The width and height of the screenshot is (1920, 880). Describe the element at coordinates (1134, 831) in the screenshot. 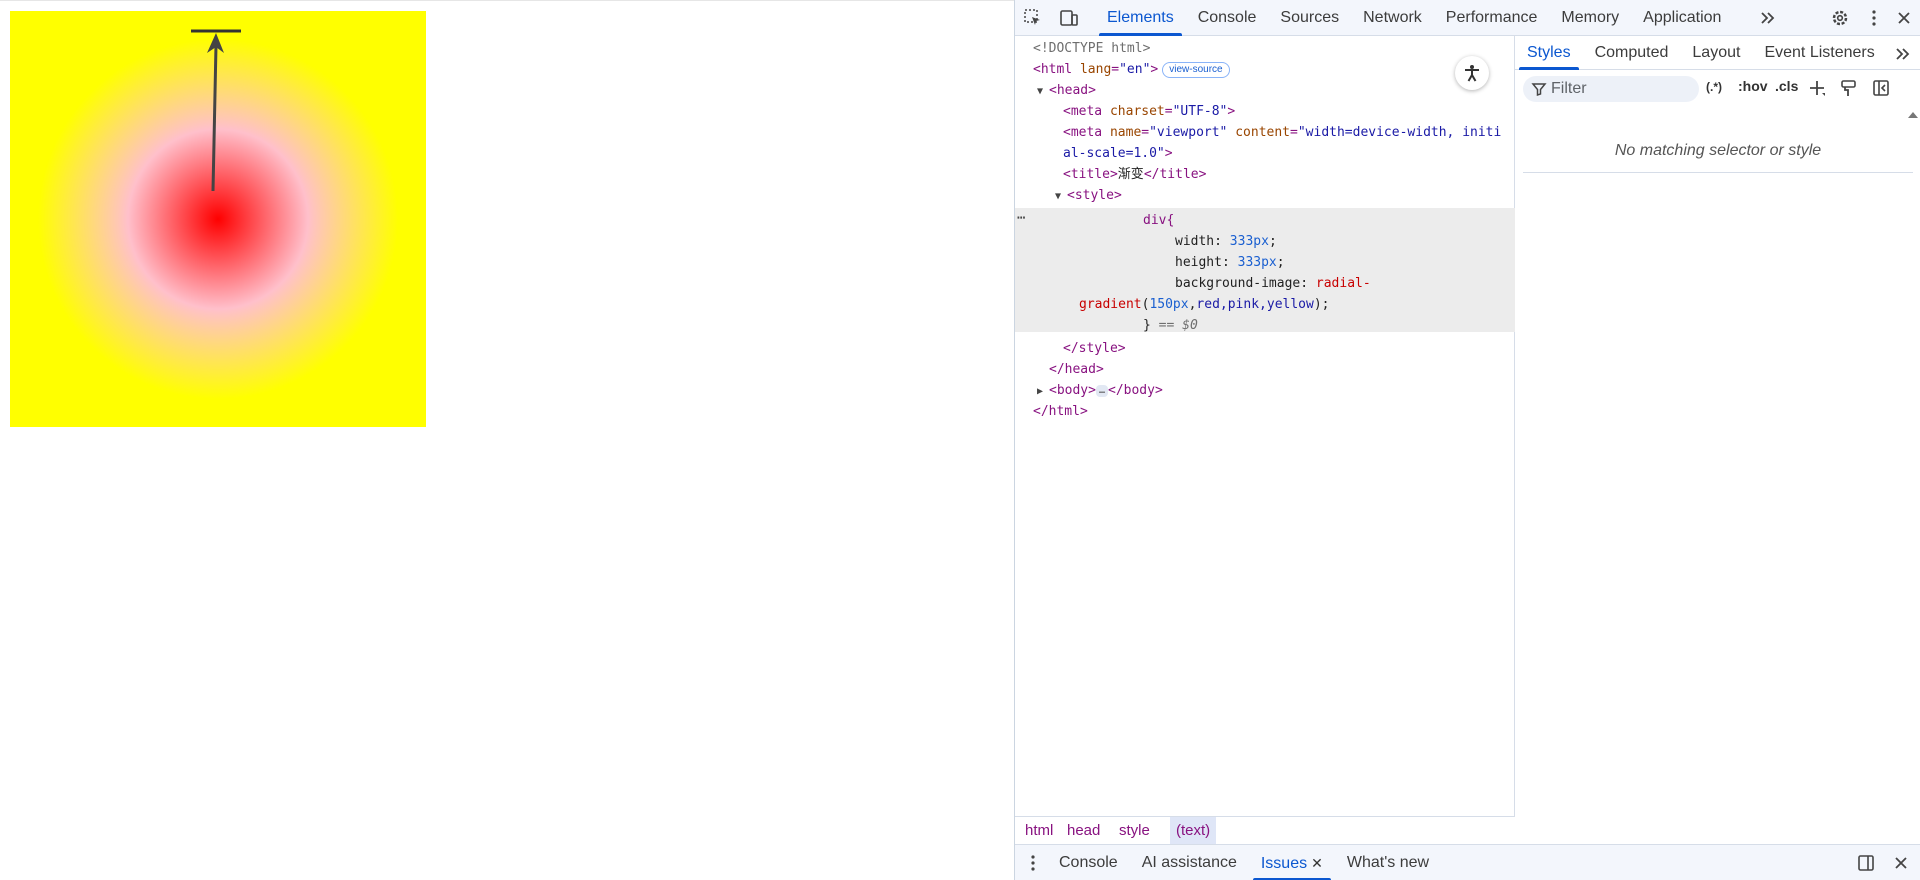

I see `breadcrumb-style: style` at that location.